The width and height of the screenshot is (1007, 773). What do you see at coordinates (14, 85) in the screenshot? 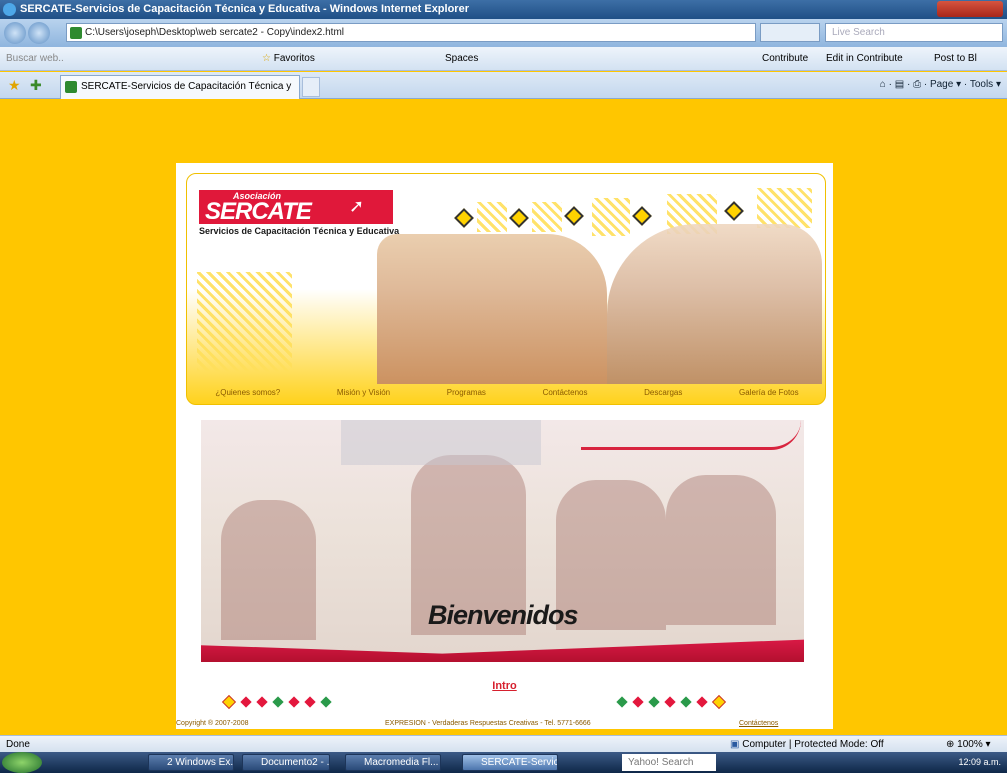
I see `favorites-star-icon: ★` at bounding box center [14, 85].